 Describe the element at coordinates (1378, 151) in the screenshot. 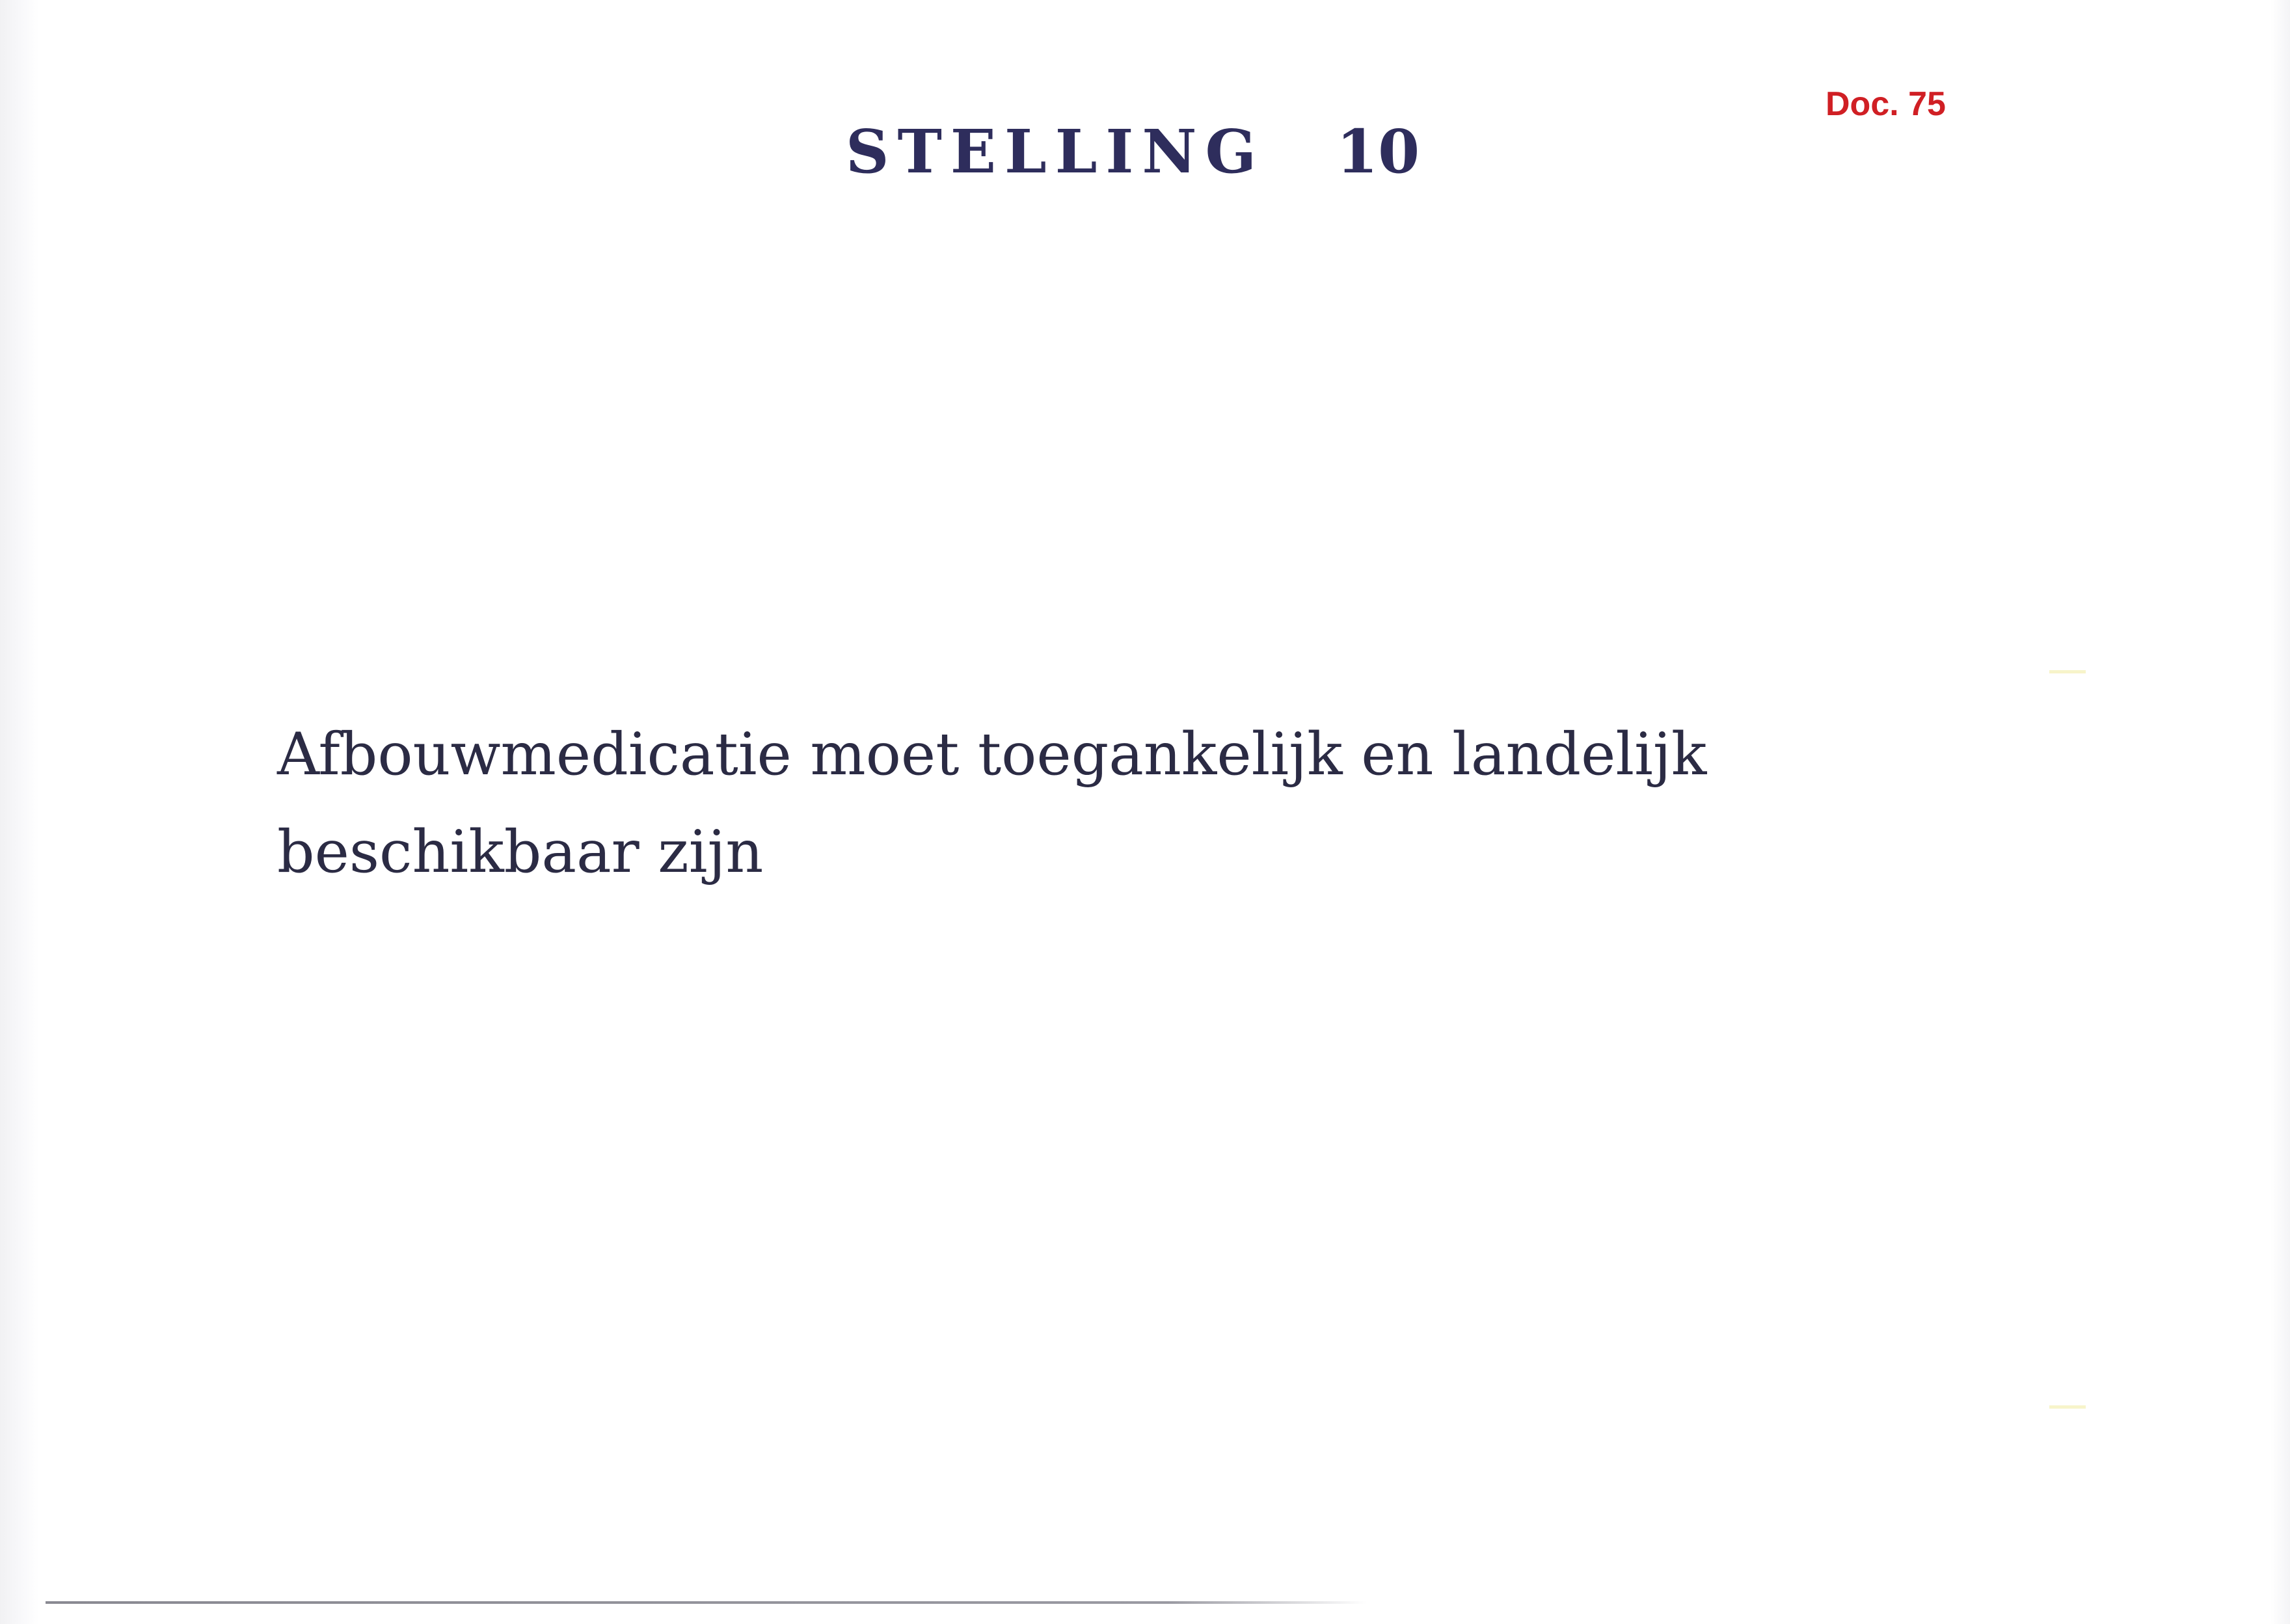

I see `title-number: 10` at that location.